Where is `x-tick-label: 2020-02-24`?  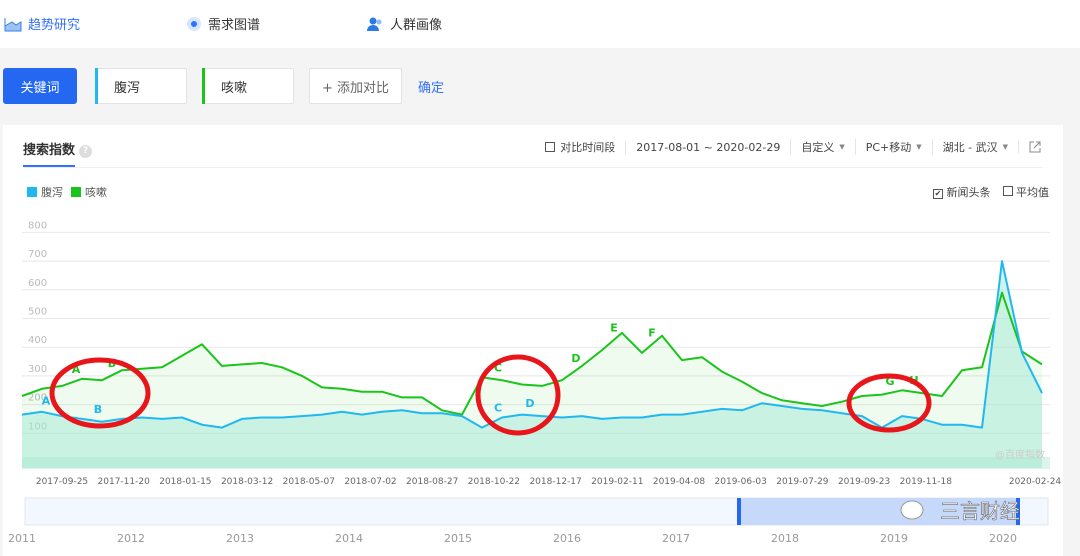 x-tick-label: 2020-02-24 is located at coordinates (1035, 482).